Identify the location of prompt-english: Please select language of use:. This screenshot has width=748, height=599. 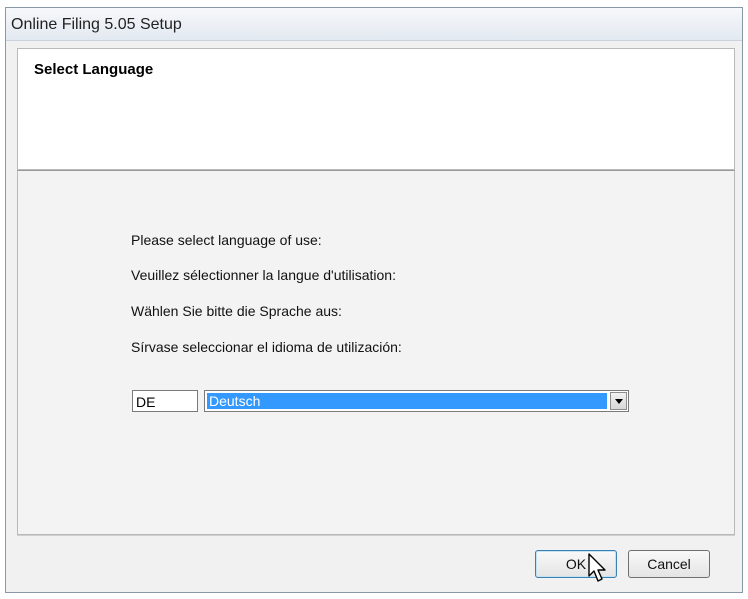
(226, 240).